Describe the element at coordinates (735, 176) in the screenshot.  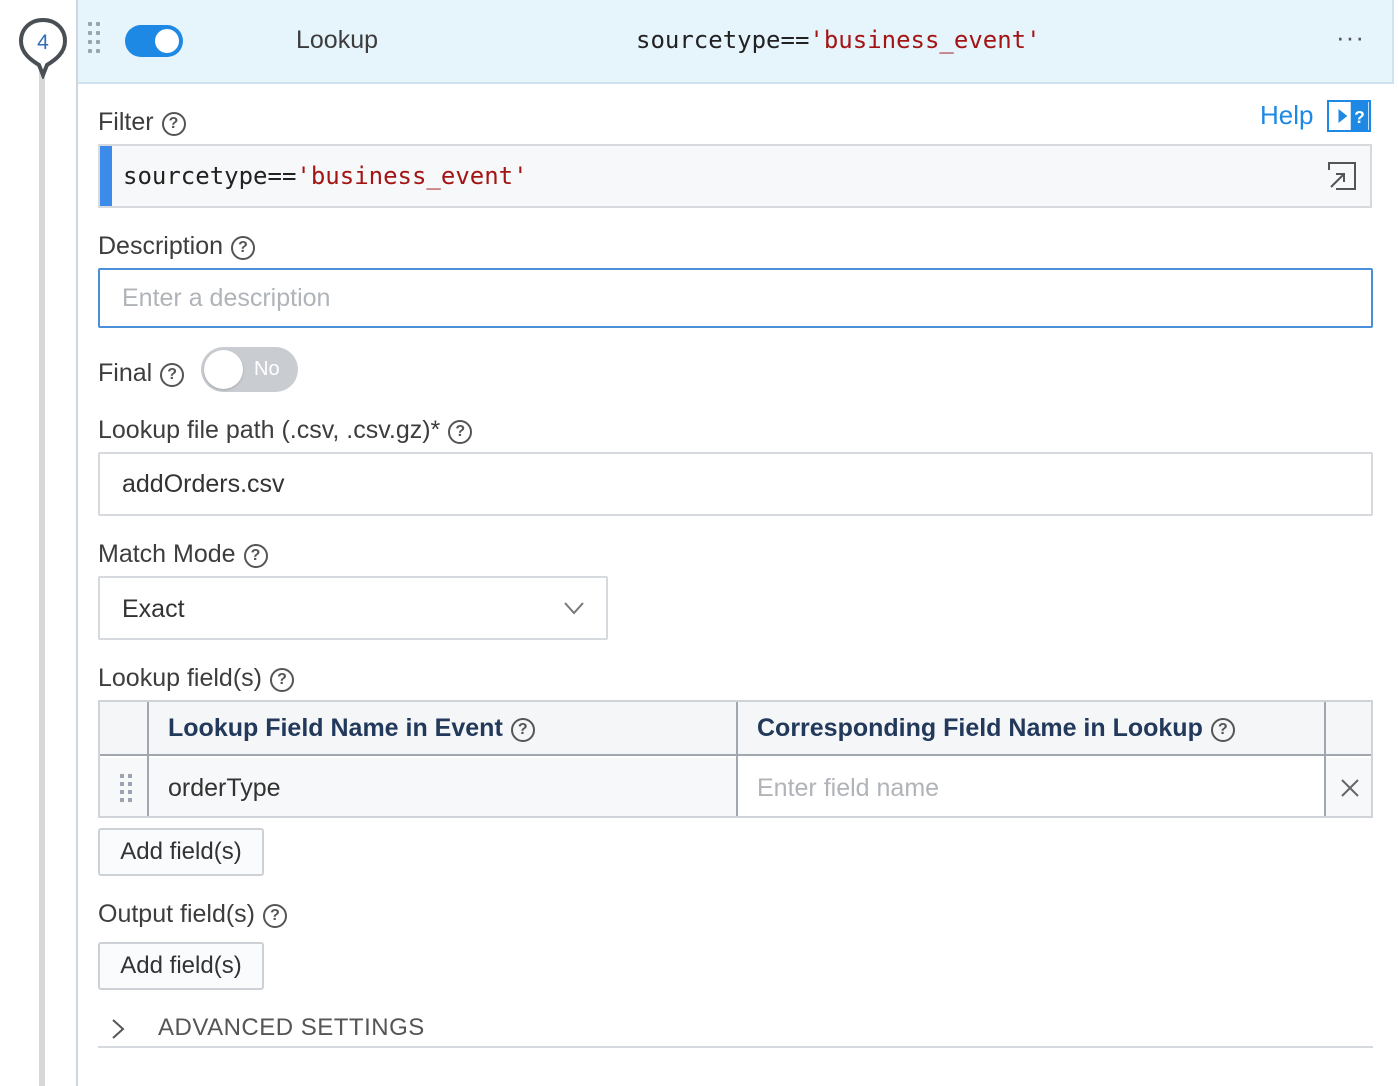
I see `filter-expression-input: sourcetype=='business_event'` at that location.